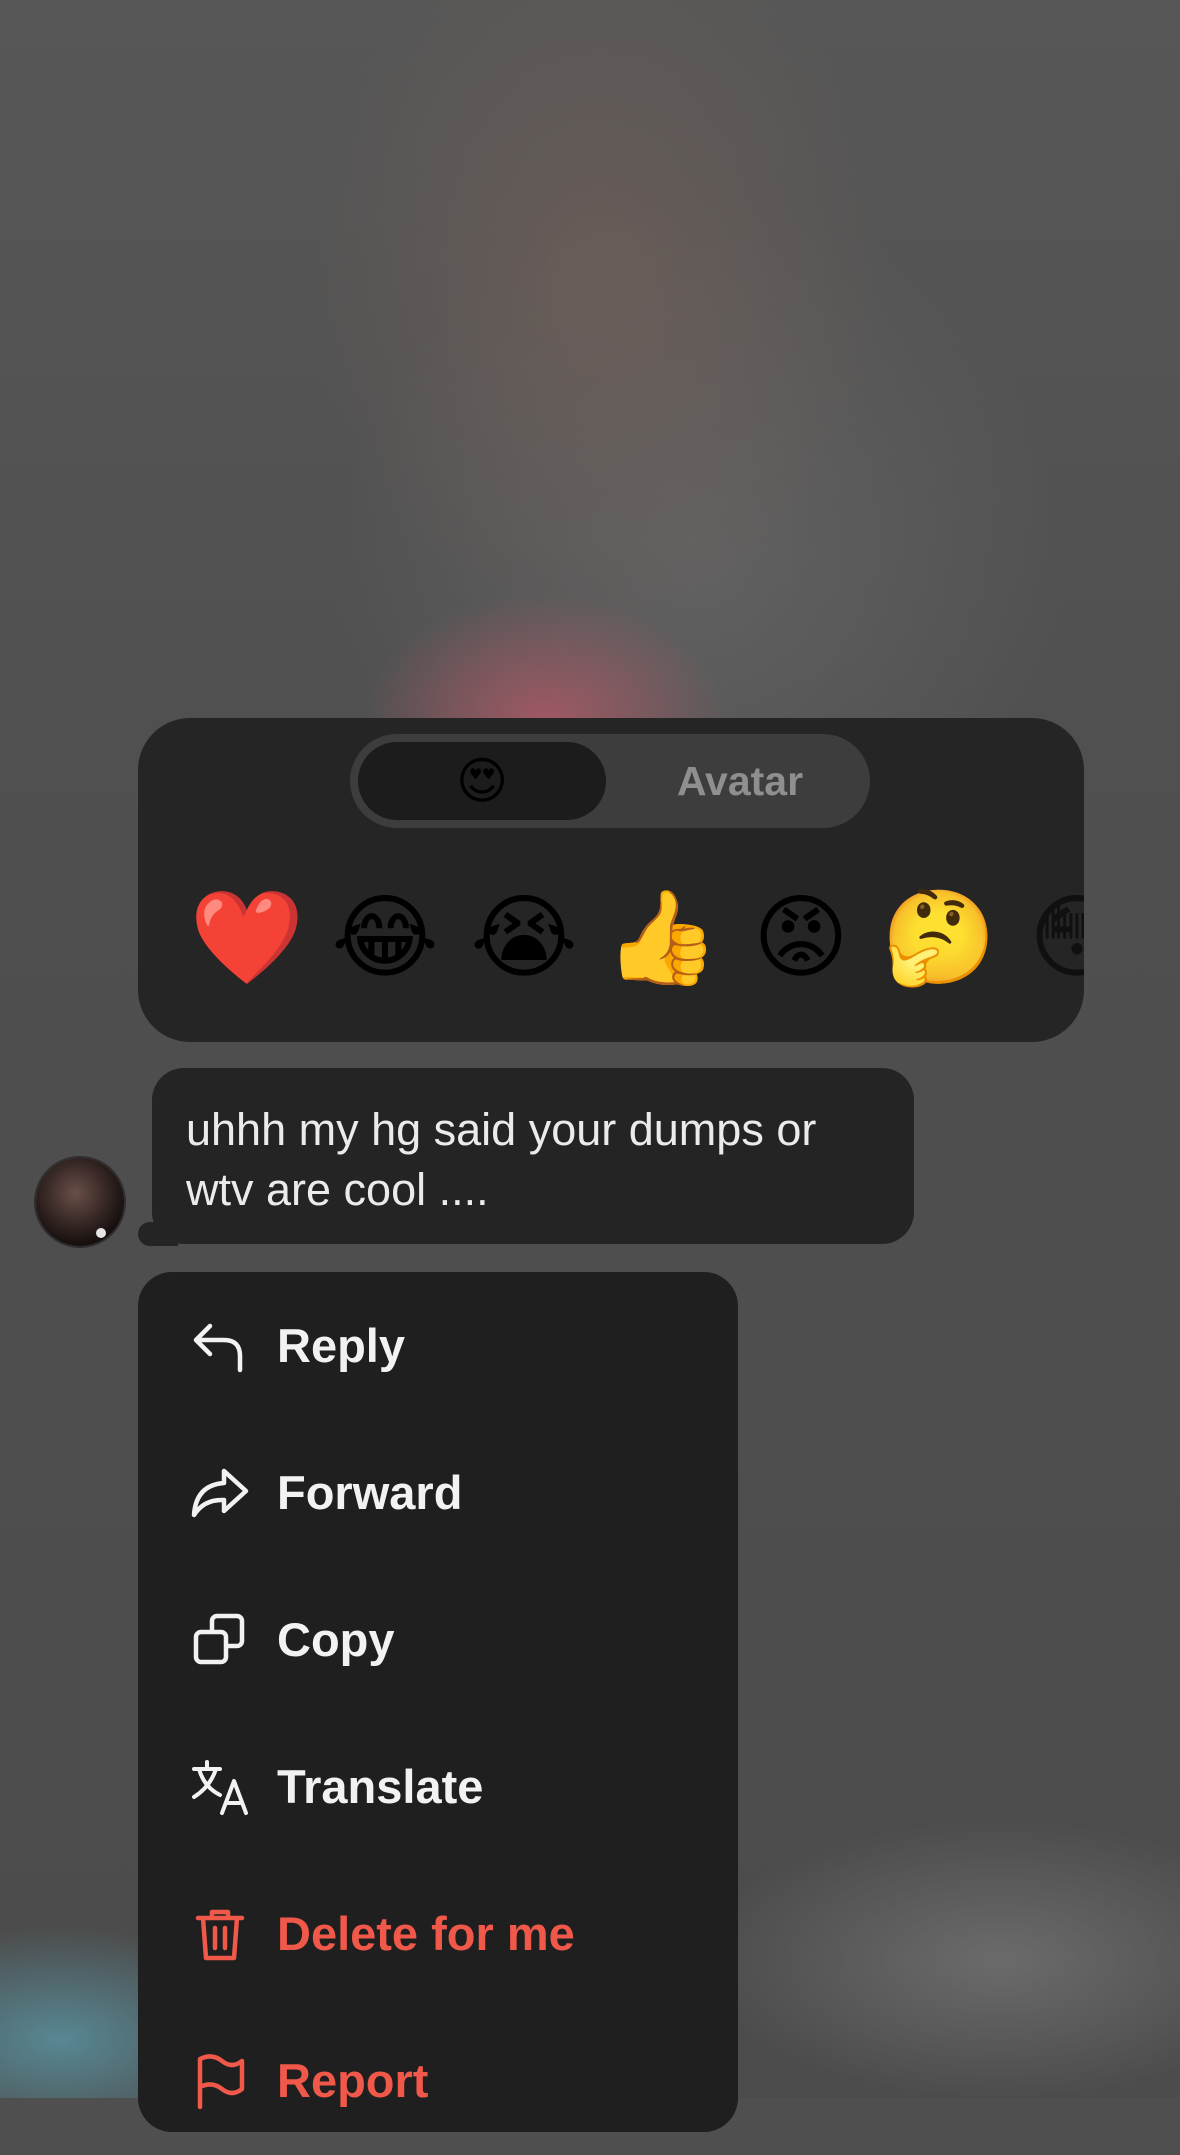  I want to click on reaction-sob: 😭, so click(524, 938).